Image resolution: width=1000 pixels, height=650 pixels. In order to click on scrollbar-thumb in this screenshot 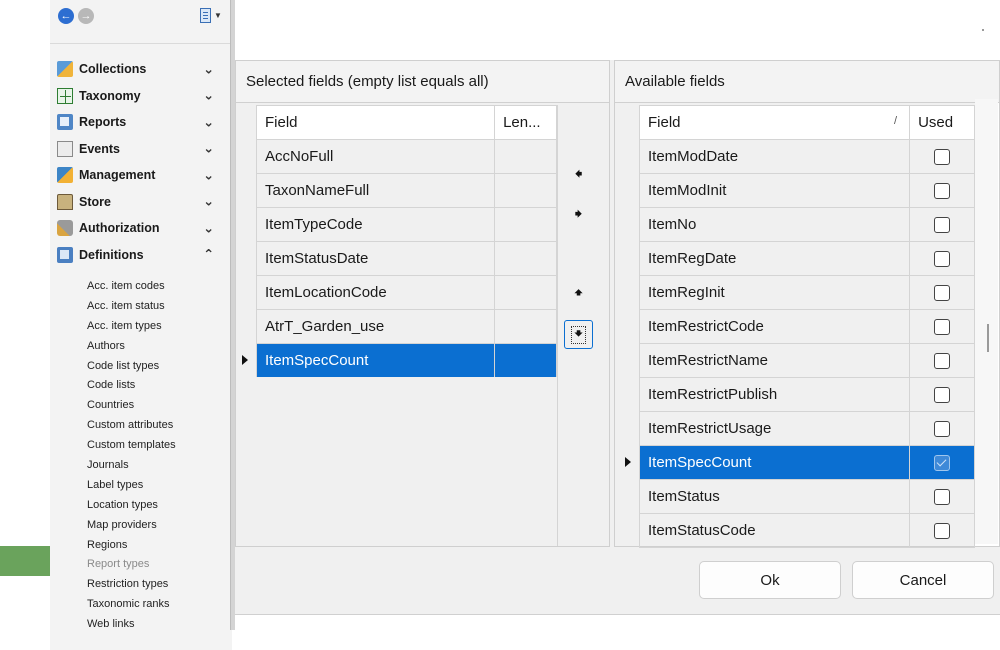, I will do `click(988, 338)`.